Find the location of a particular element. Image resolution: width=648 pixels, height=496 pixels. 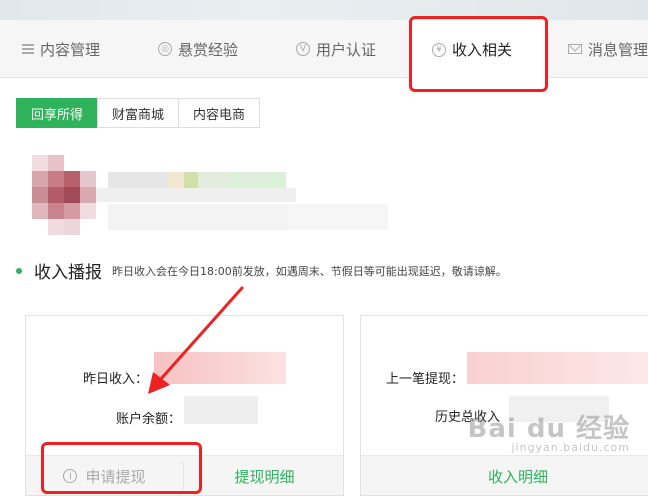

bullet-dot is located at coordinates (19, 270).